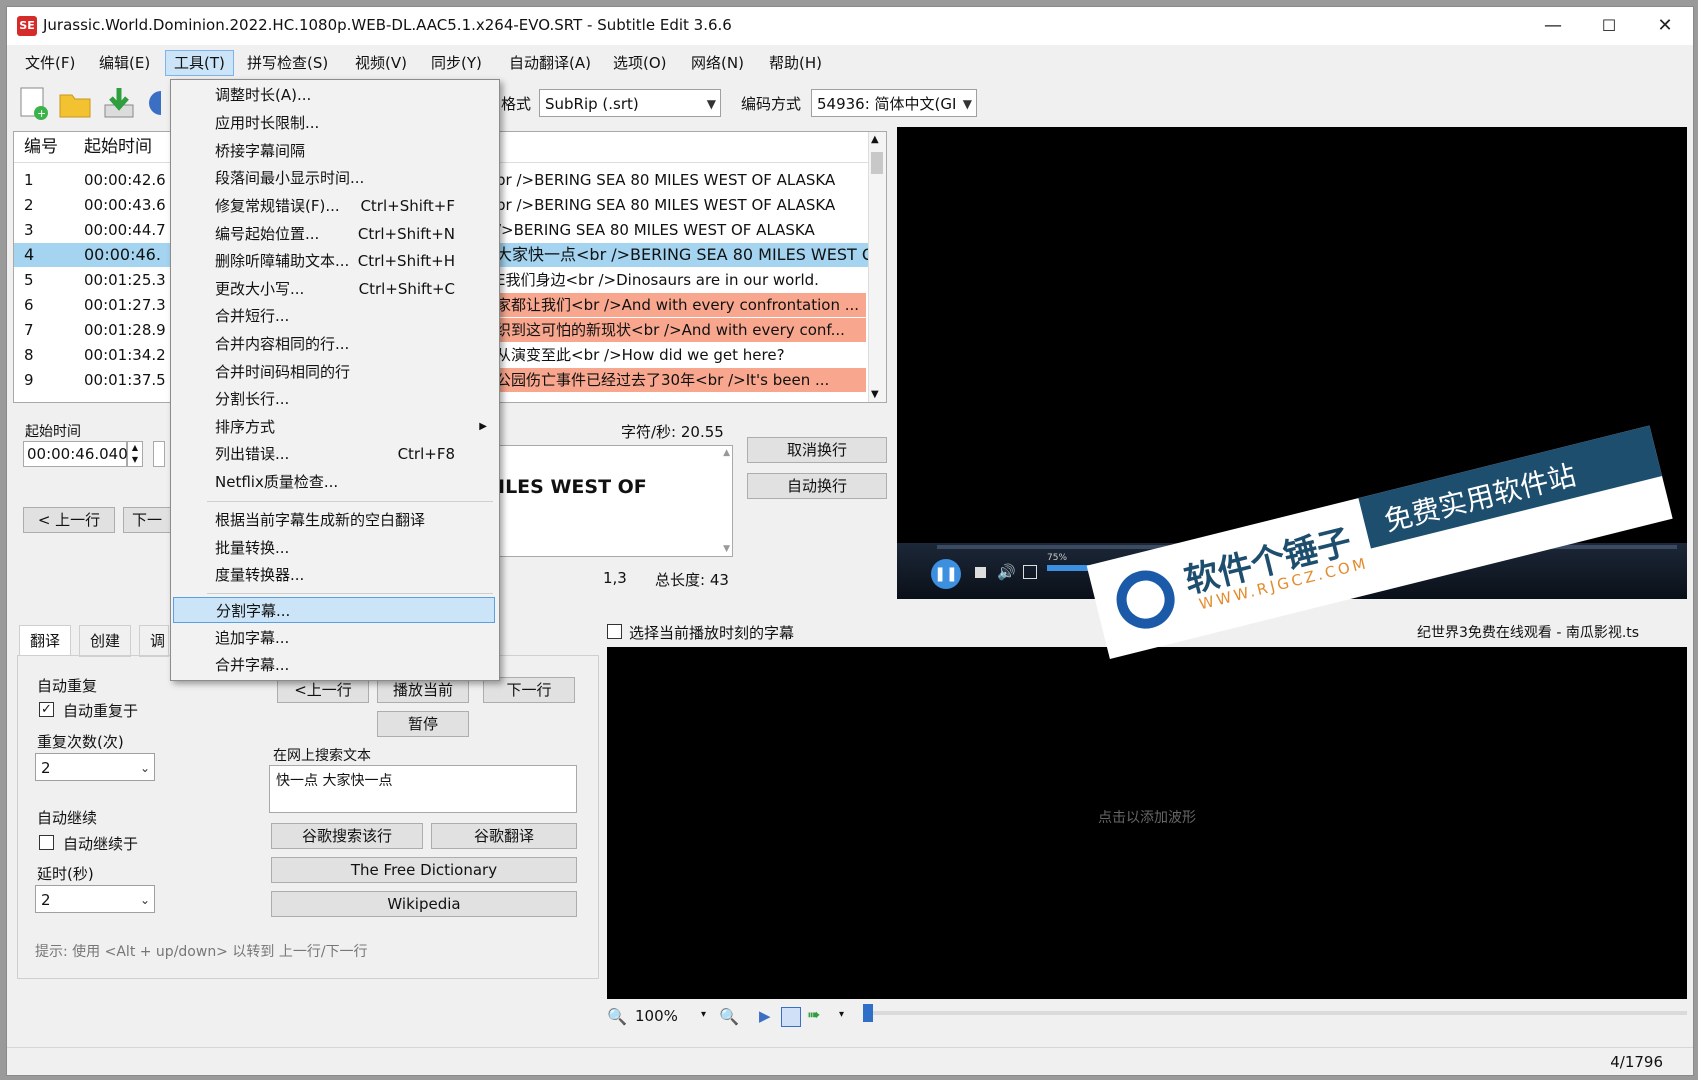 This screenshot has width=1698, height=1080. What do you see at coordinates (877, 267) in the screenshot?
I see `grid-scrollbar: ▲ ▼` at bounding box center [877, 267].